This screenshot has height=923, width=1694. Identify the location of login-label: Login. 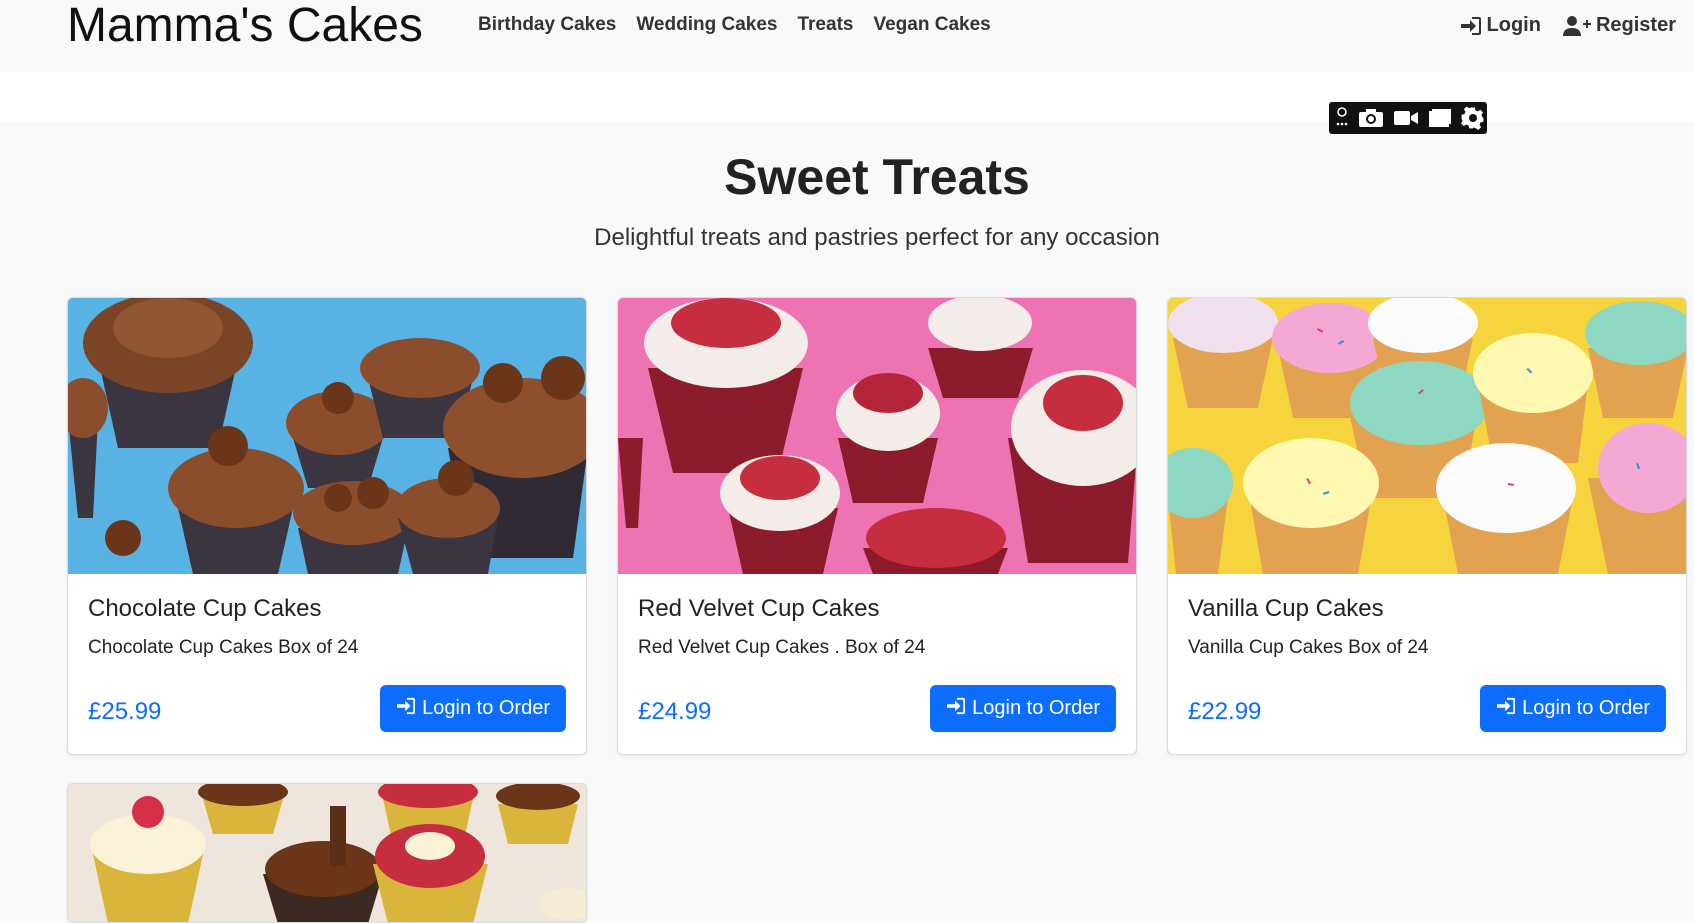
(1513, 25).